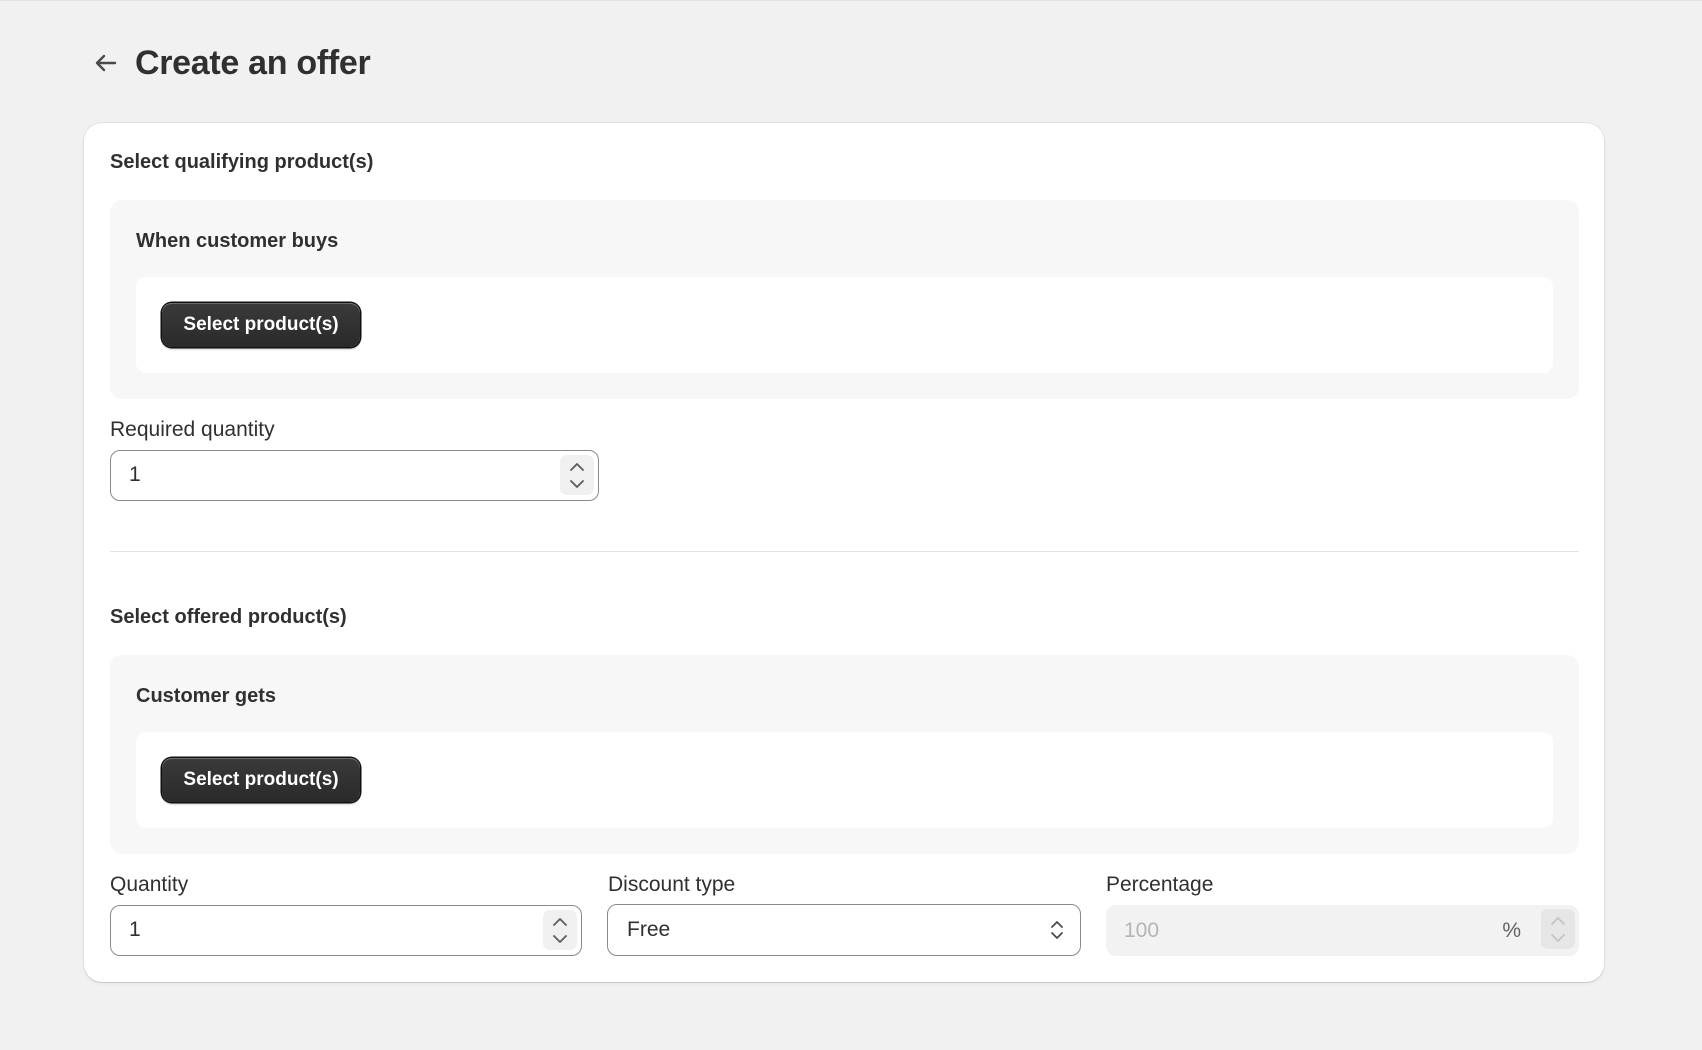 Image resolution: width=1702 pixels, height=1050 pixels. I want to click on discount-type-select: Free, so click(844, 930).